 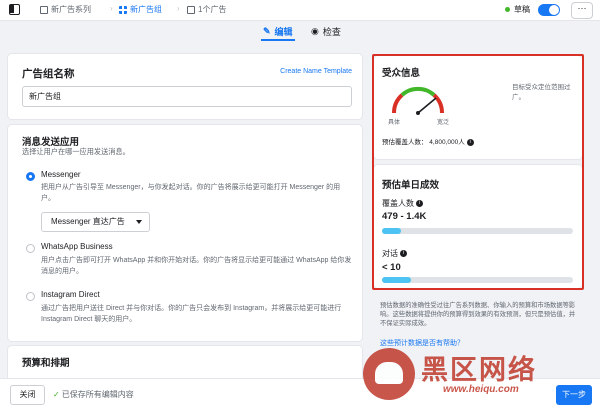 I want to click on conversation-bar, so click(x=477, y=280).